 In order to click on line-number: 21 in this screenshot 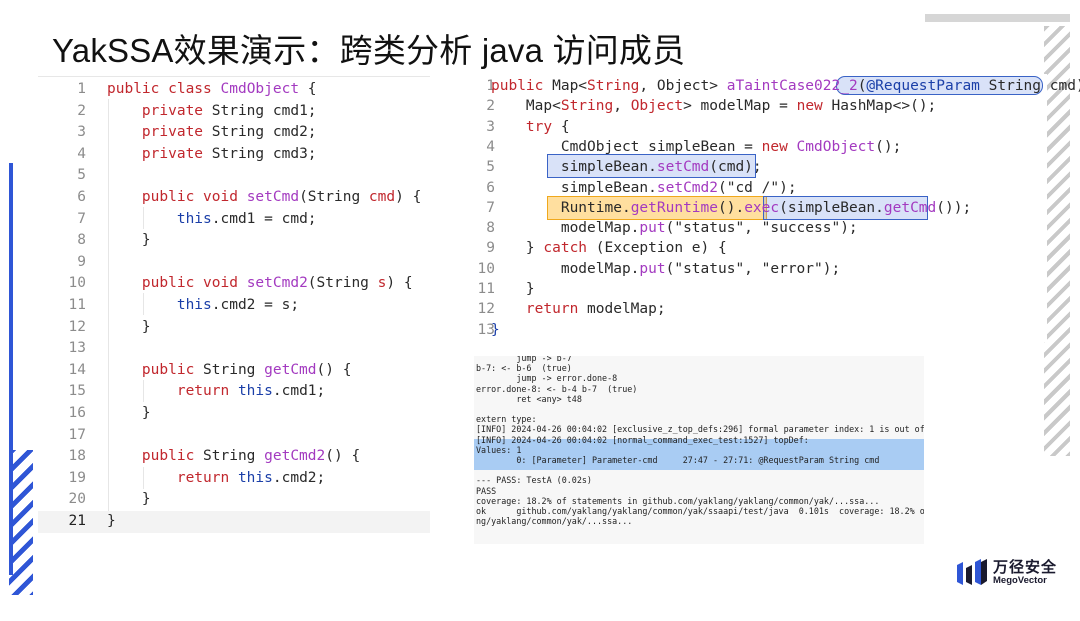, I will do `click(77, 521)`.